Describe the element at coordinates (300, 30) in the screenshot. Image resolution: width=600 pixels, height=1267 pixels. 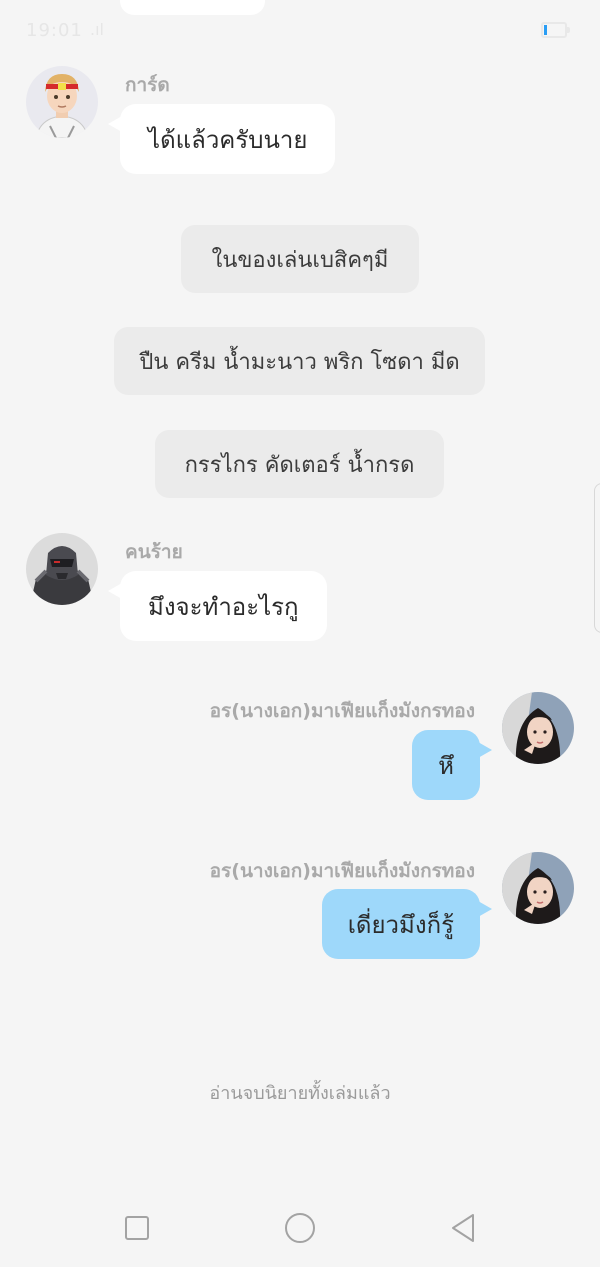
I see `status-bar: 19:01 .ıl` at that location.